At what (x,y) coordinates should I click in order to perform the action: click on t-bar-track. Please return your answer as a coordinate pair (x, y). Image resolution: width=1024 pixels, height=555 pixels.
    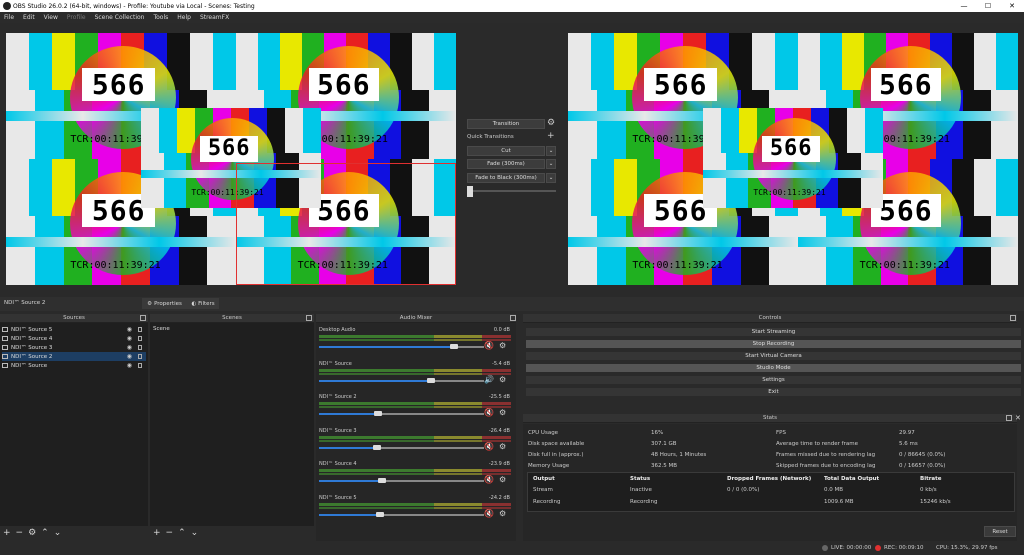
    Looking at the image, I should click on (511, 191).